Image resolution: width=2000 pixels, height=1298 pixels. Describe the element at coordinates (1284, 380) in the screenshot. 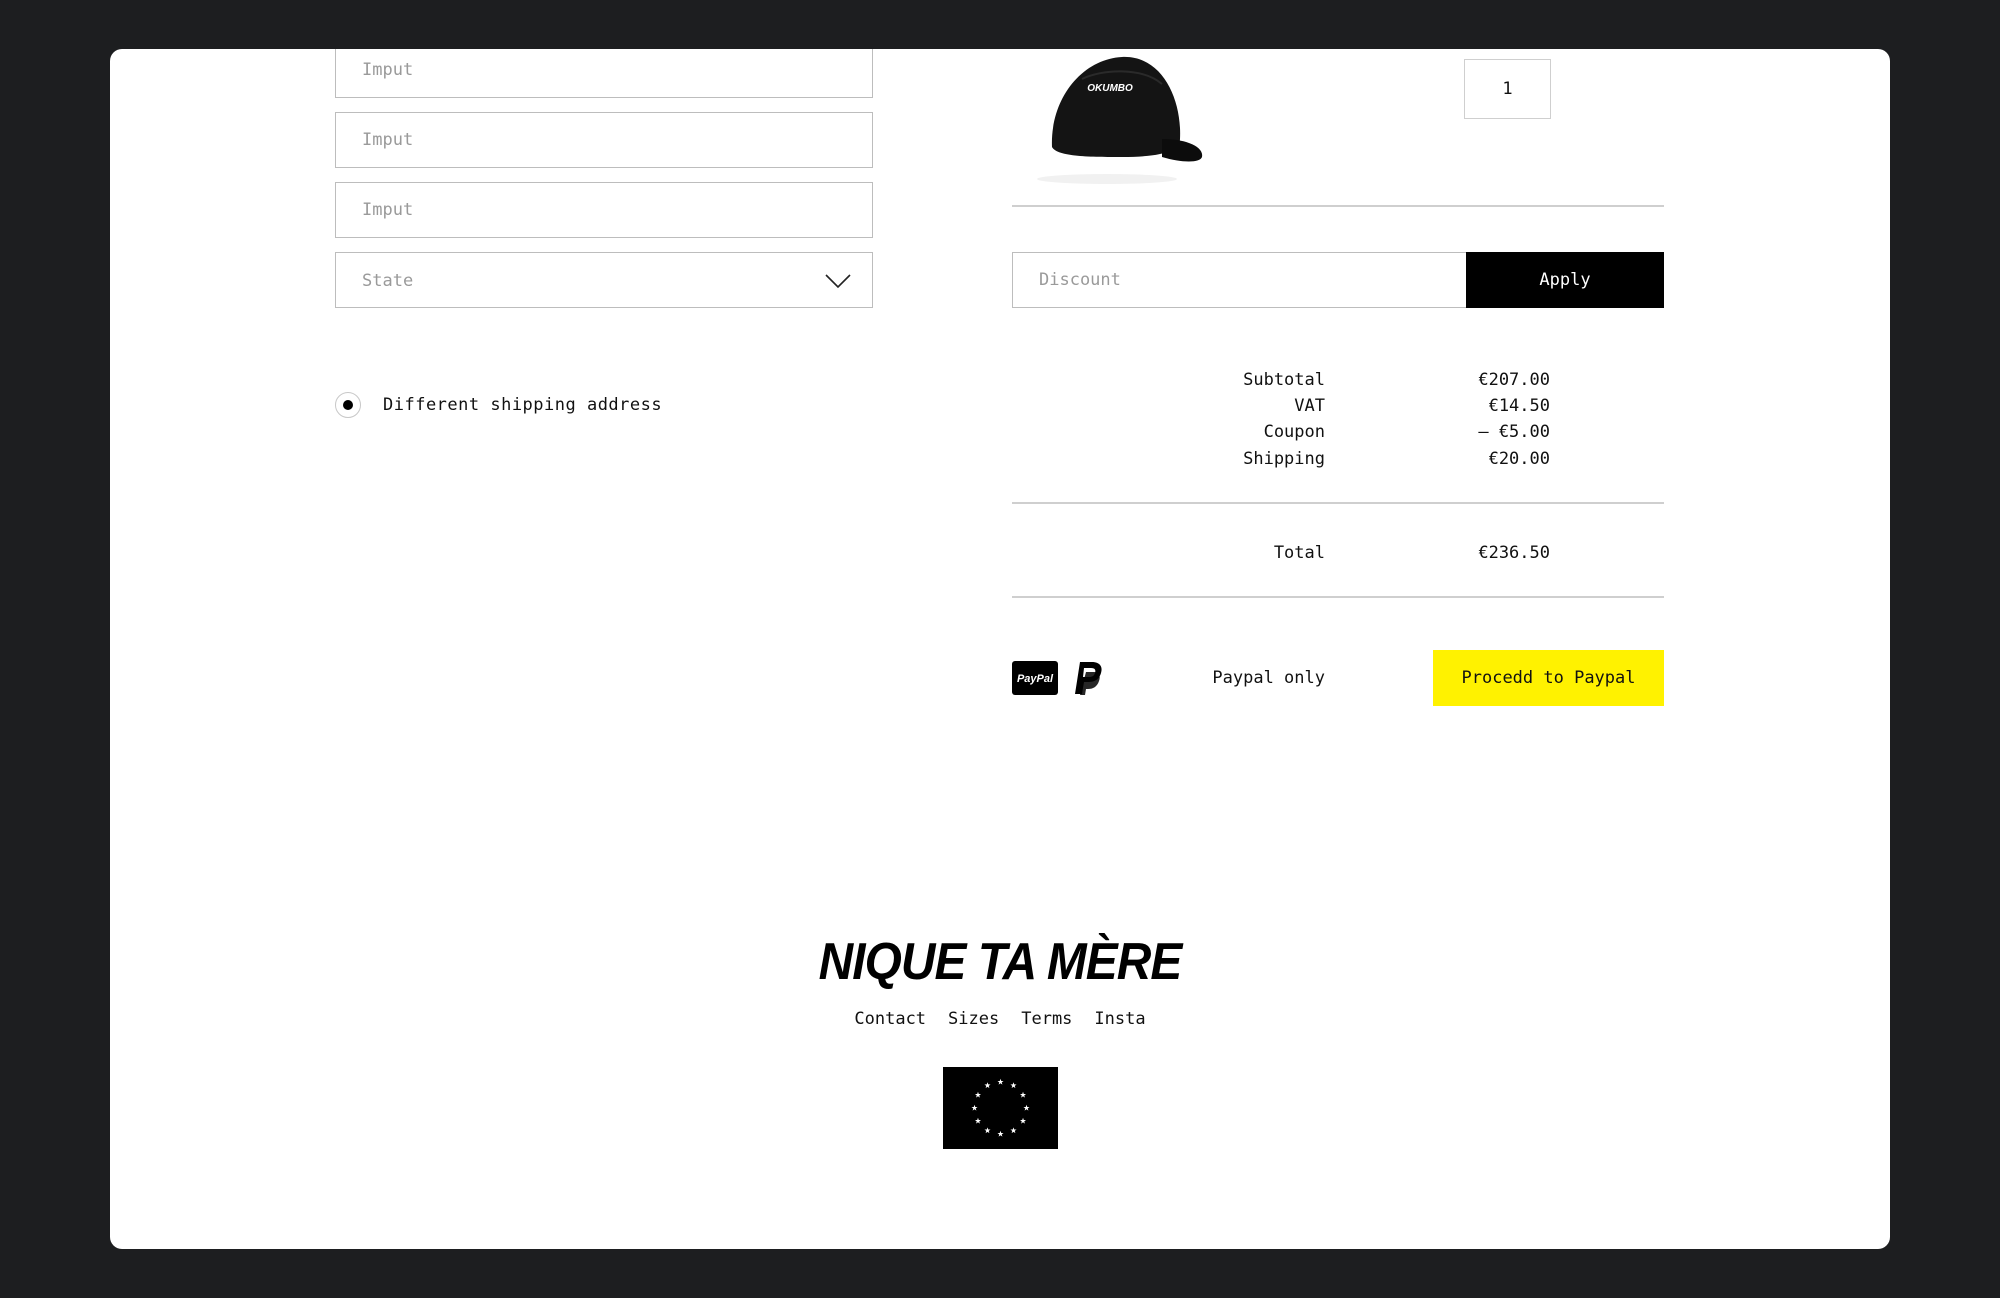

I see `summary-label: Subtotal` at that location.